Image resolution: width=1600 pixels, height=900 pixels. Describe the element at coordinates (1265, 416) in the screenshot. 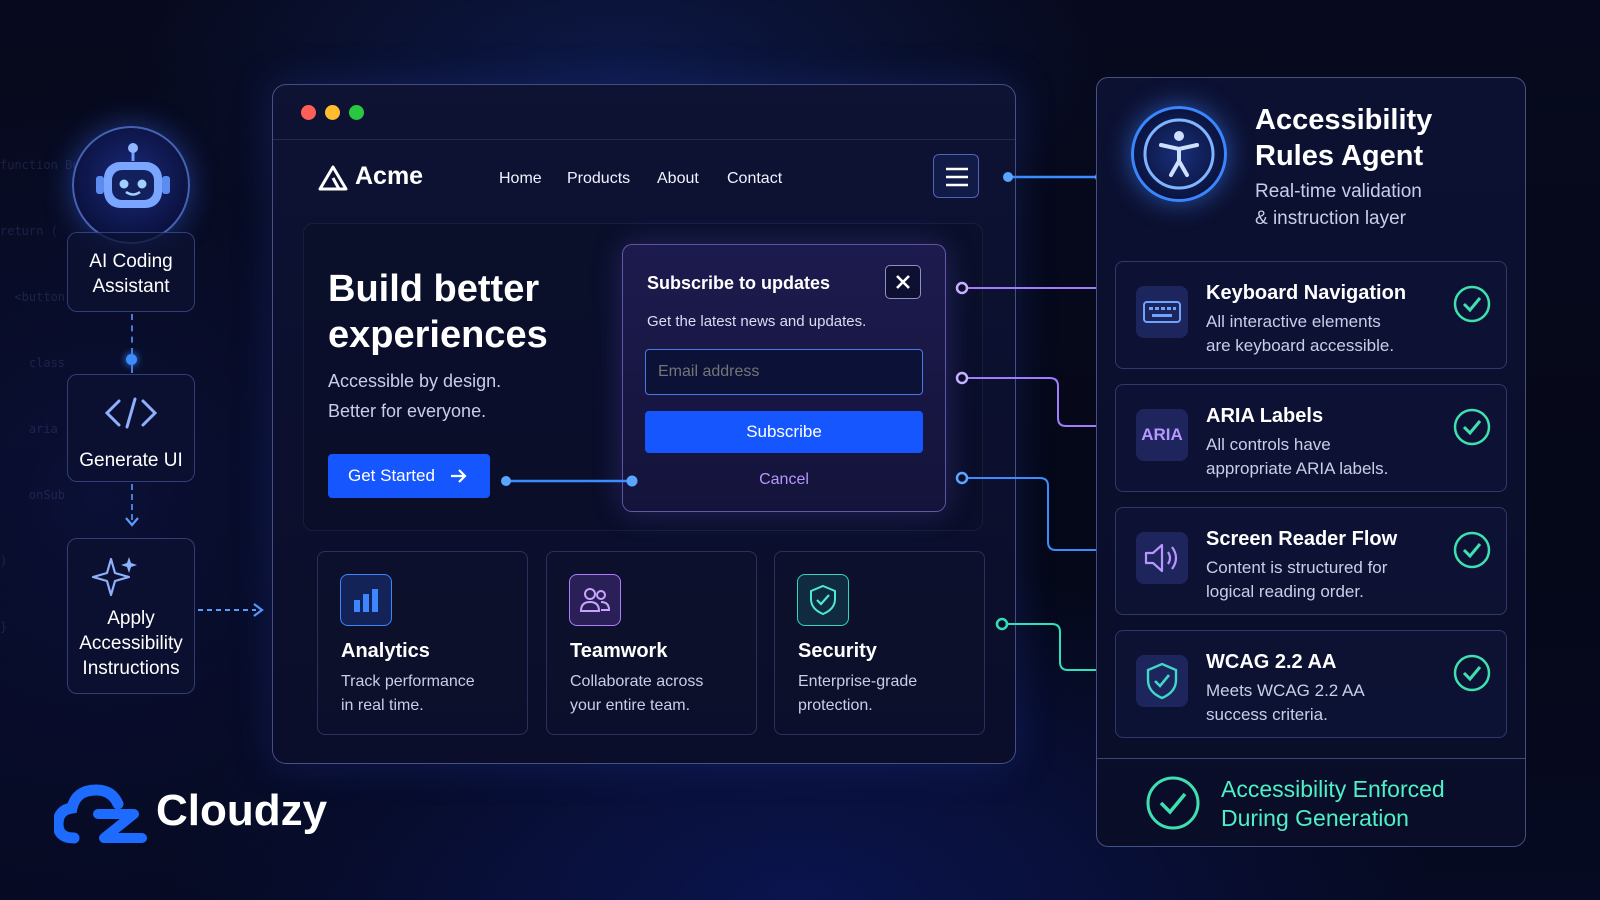

I see `rule-title: ARIA Labels` at that location.